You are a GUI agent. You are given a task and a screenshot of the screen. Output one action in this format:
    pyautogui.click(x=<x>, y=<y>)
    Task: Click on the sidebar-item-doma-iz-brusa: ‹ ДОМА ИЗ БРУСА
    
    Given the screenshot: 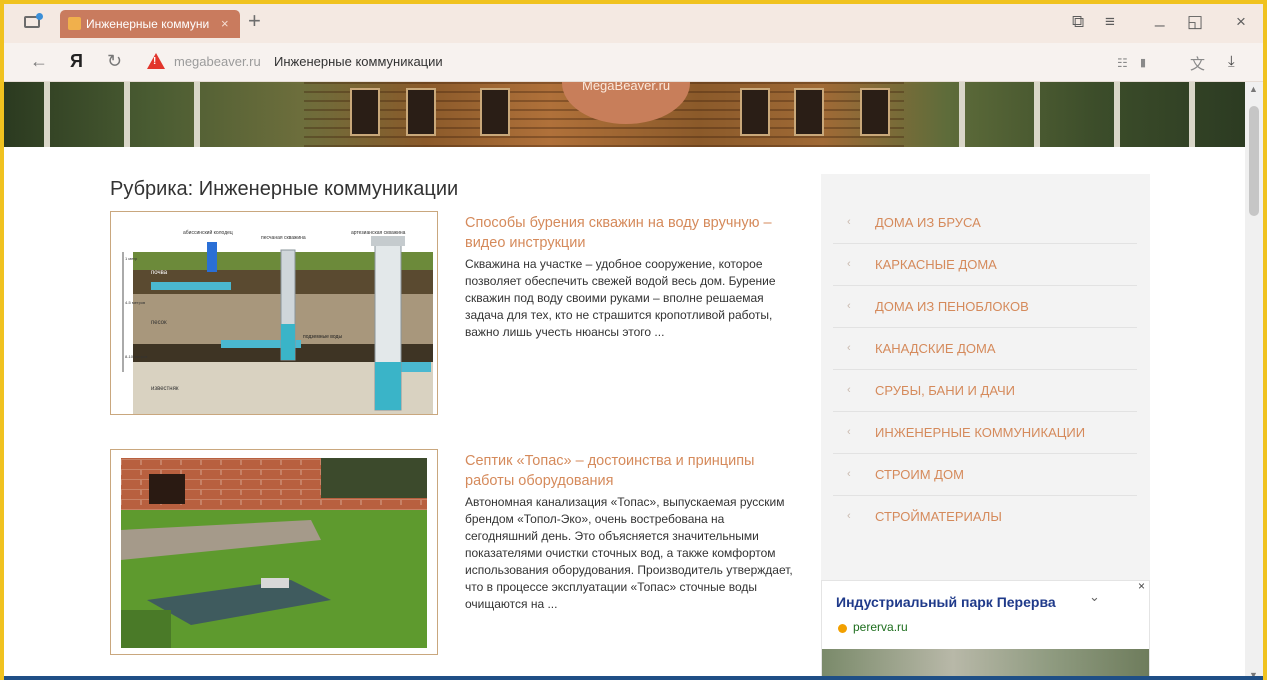 What is the action you would take?
    pyautogui.click(x=985, y=223)
    